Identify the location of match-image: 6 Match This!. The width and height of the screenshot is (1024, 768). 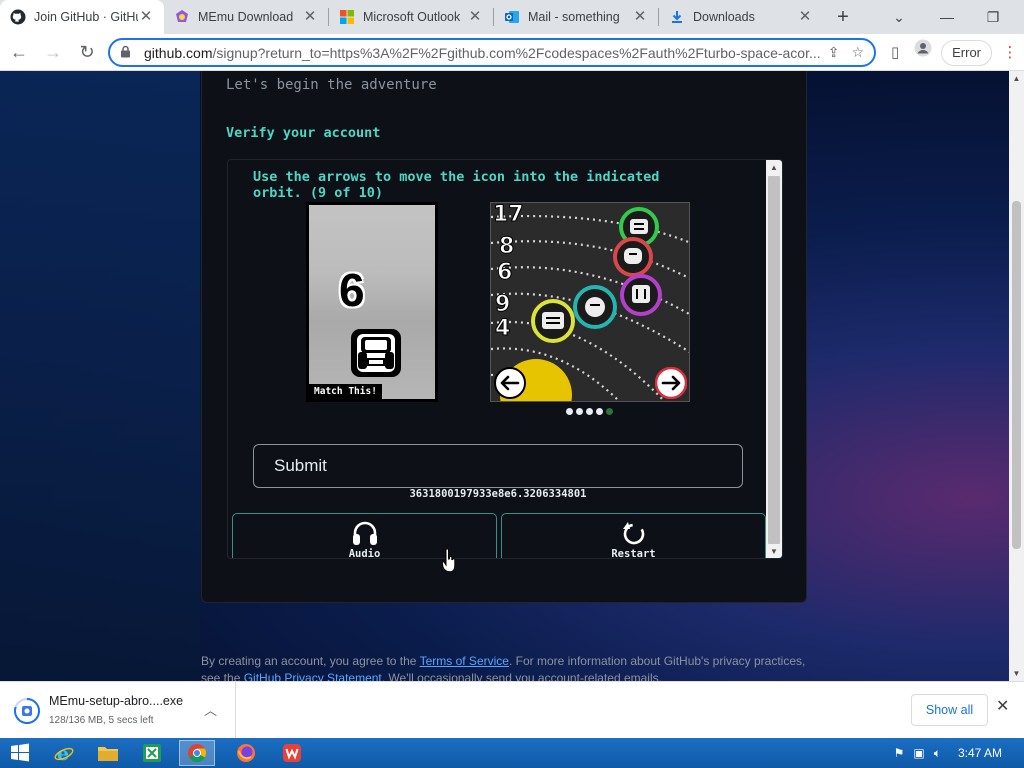
(372, 302).